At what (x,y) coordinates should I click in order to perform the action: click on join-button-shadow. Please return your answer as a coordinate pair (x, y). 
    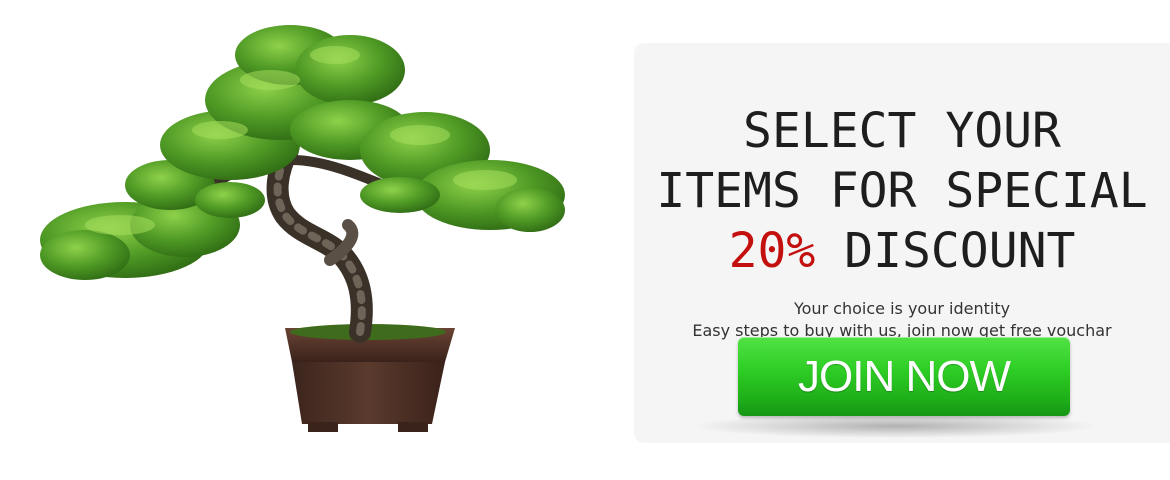
    Looking at the image, I should click on (895, 426).